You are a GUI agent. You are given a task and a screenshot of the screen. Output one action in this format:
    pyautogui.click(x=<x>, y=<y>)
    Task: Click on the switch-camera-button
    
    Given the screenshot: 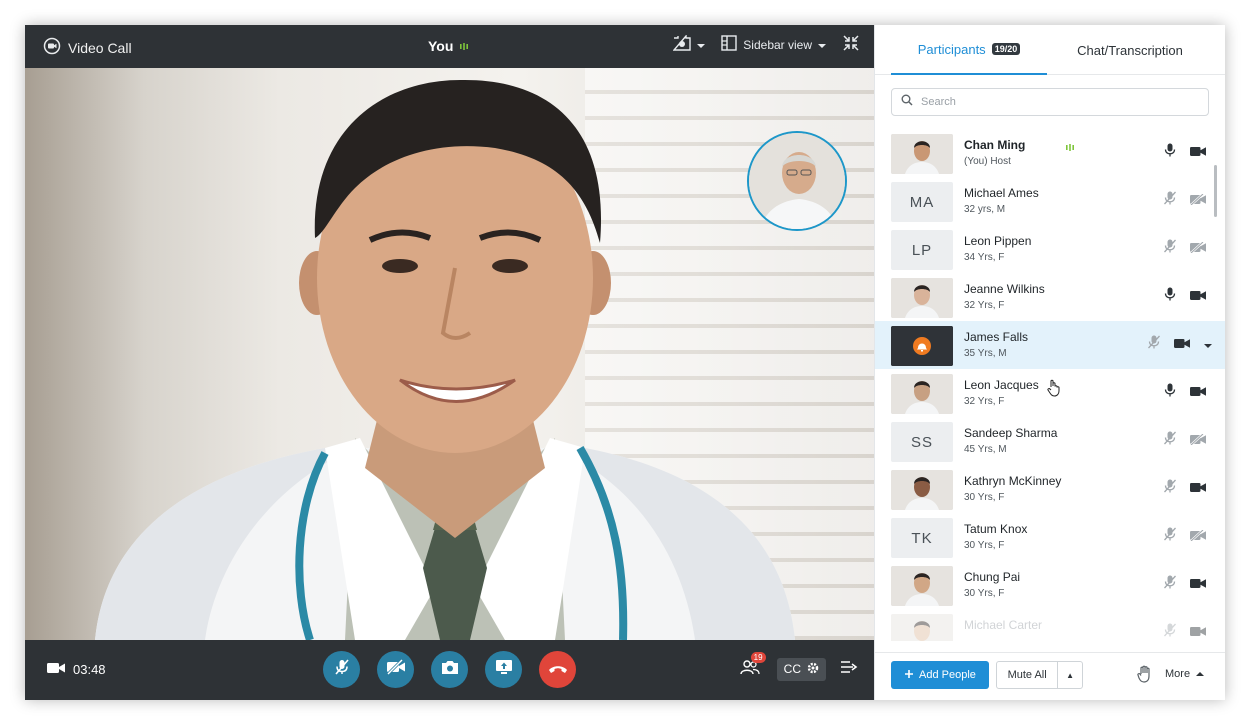 What is the action you would take?
    pyautogui.click(x=449, y=669)
    